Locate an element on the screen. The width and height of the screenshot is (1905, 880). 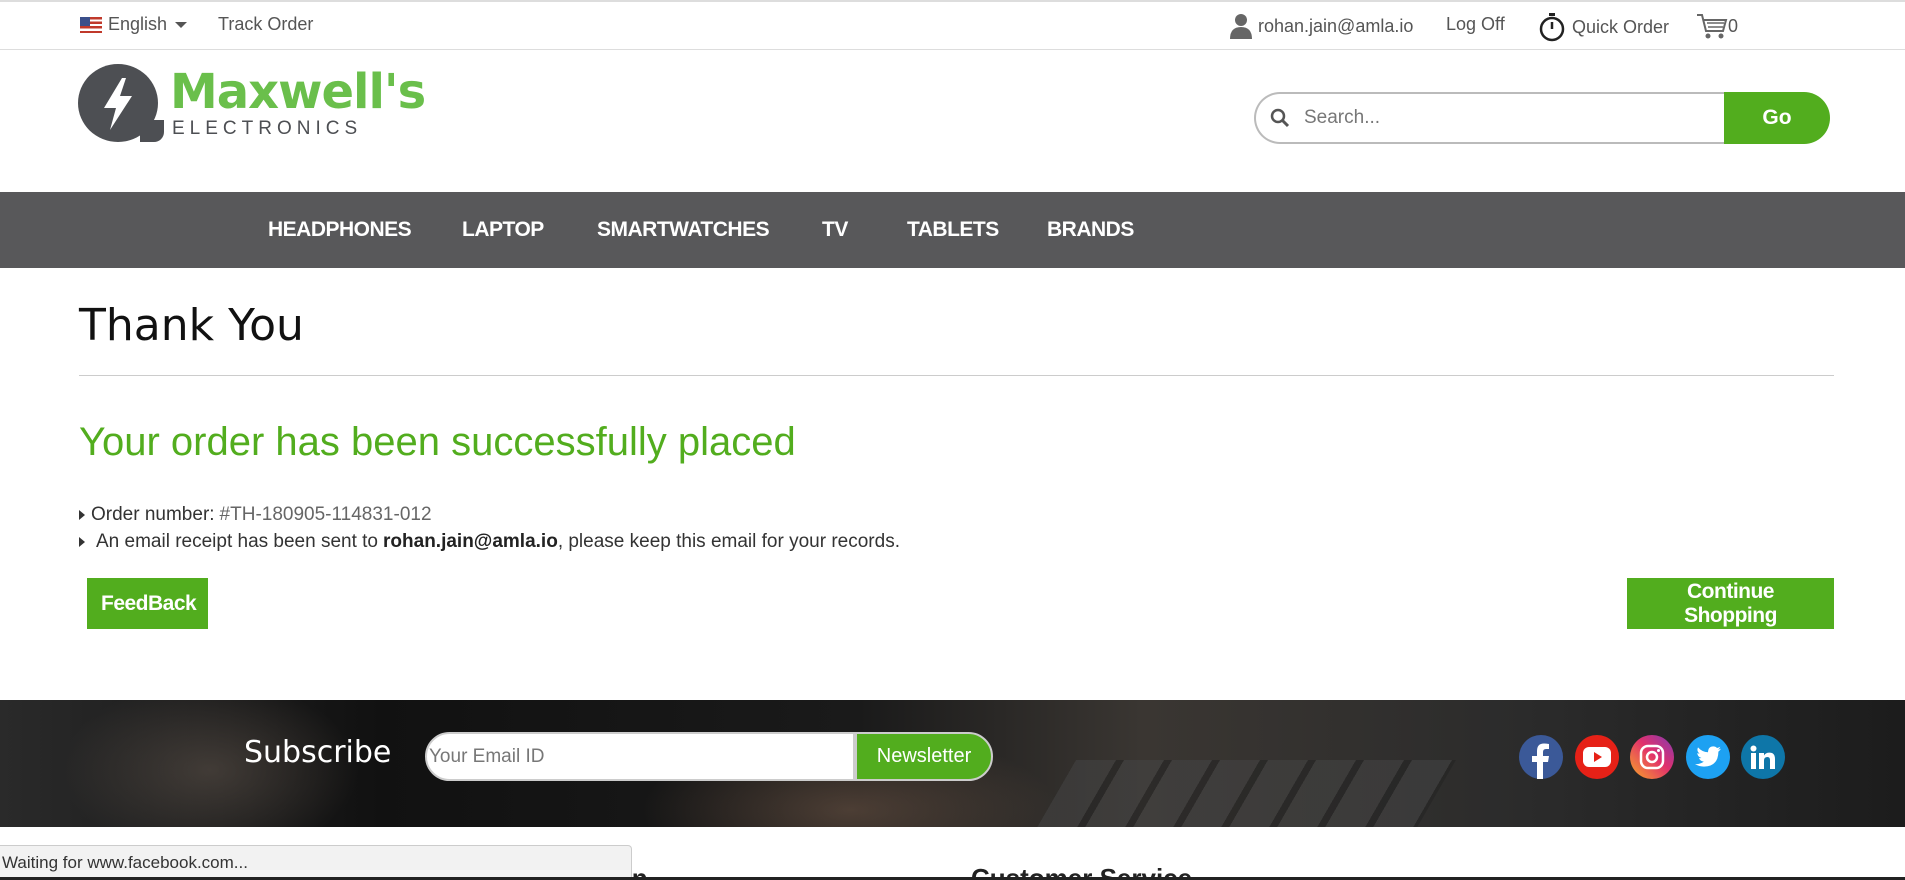
twitter-icon is located at coordinates (1708, 757).